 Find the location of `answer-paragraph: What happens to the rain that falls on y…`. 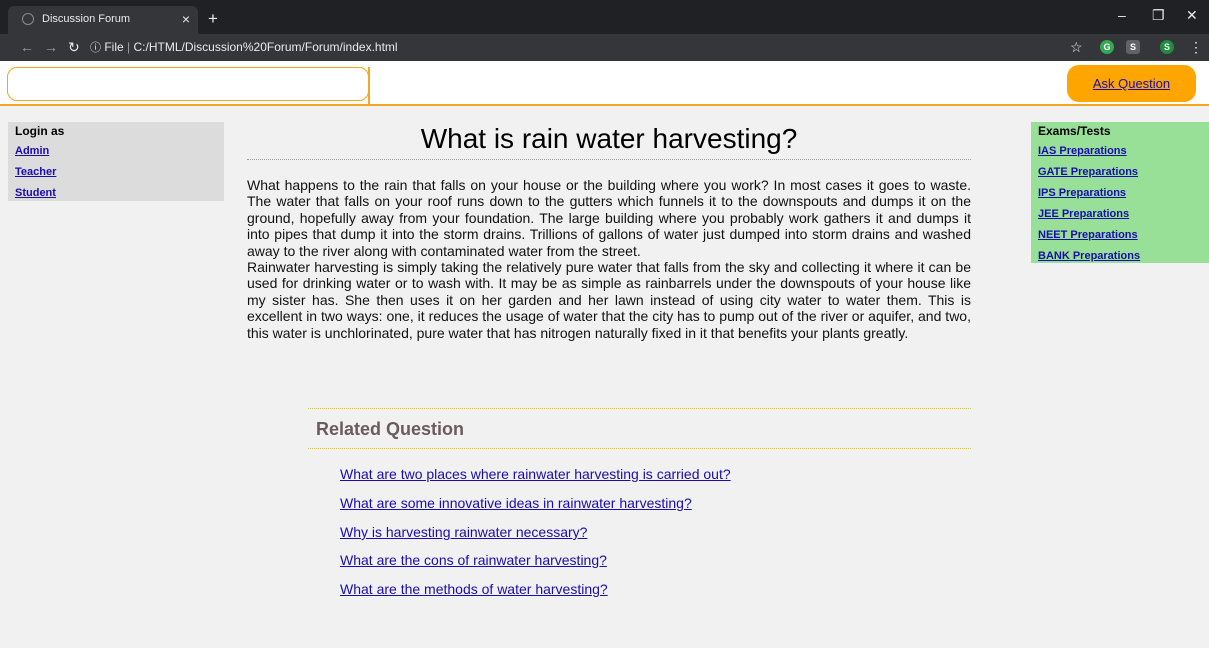

answer-paragraph: What happens to the rain that falls on y… is located at coordinates (609, 218).